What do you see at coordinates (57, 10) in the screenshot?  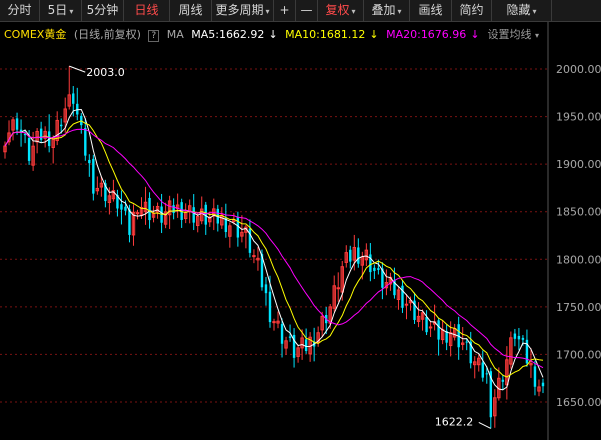 I see `toolbar-item-label: 5日` at bounding box center [57, 10].